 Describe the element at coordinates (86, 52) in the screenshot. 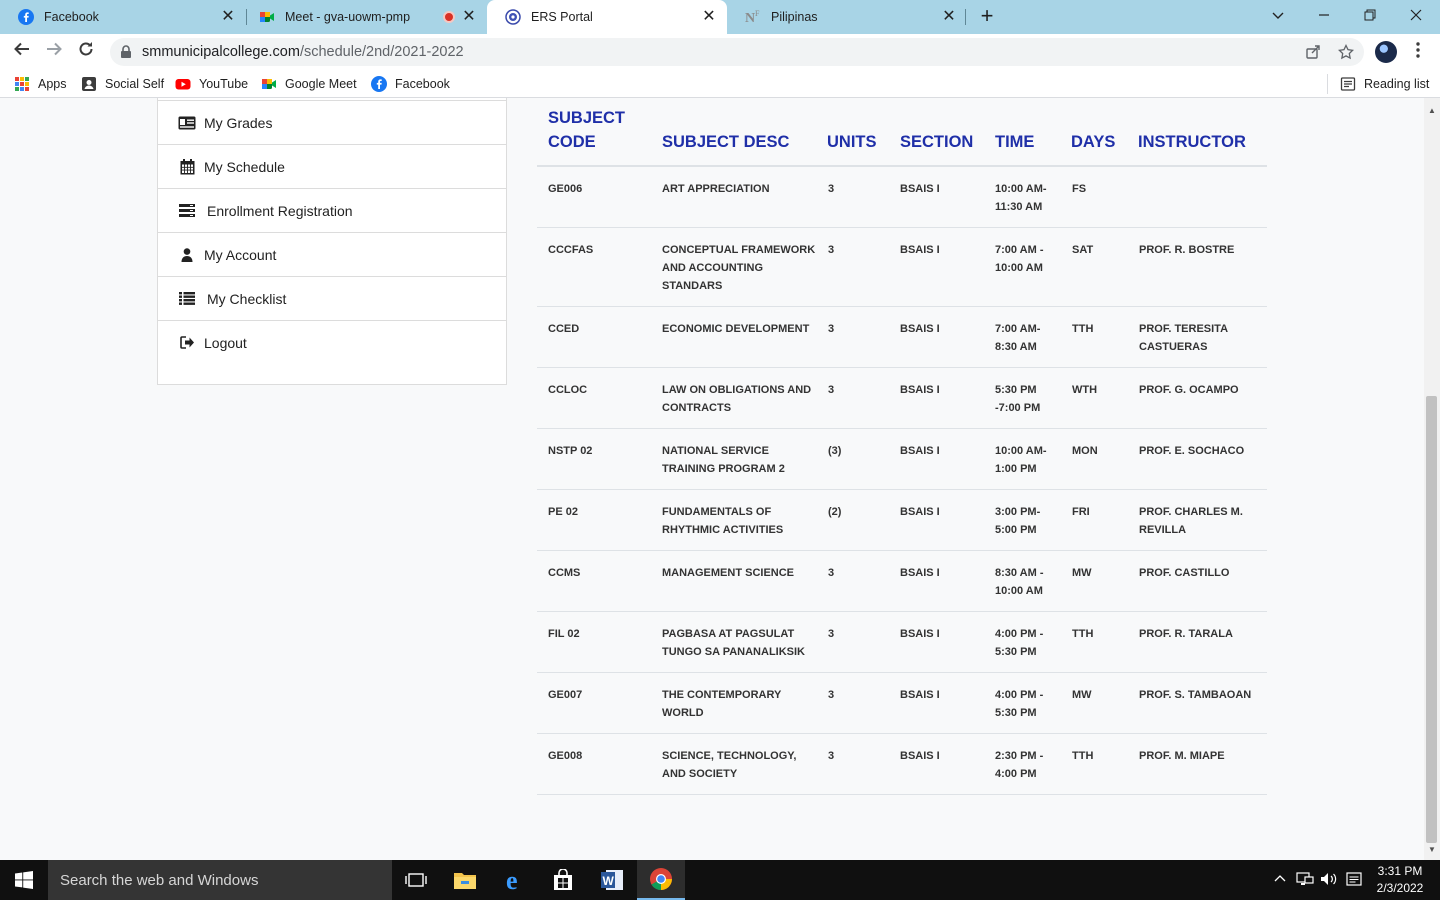

I see `reload-button` at that location.